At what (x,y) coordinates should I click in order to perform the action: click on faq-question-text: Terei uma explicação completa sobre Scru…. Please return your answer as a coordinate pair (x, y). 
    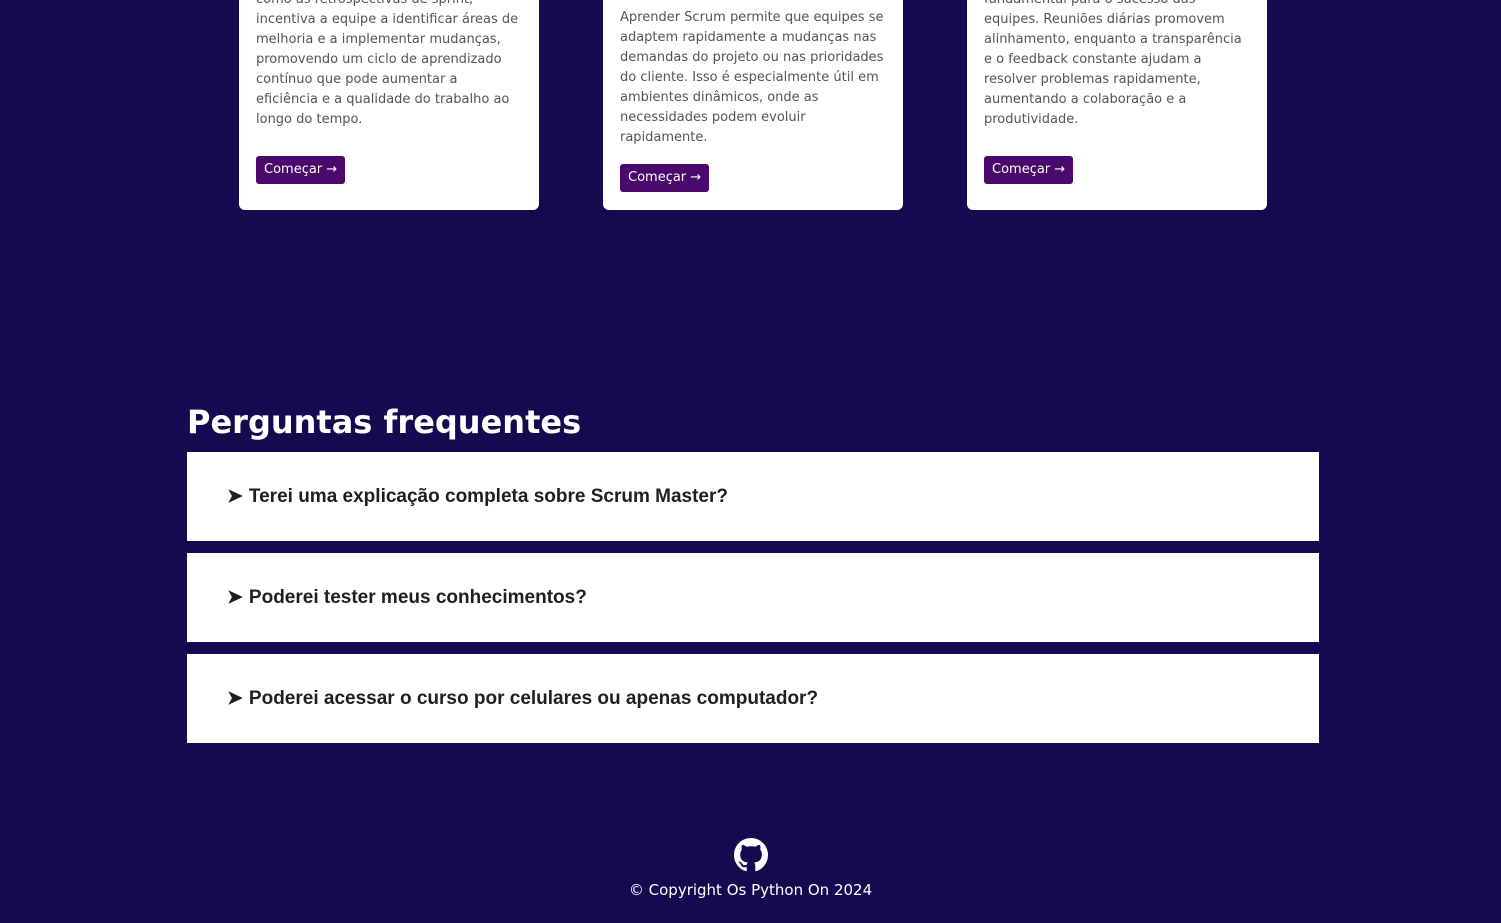
    Looking at the image, I should click on (488, 496).